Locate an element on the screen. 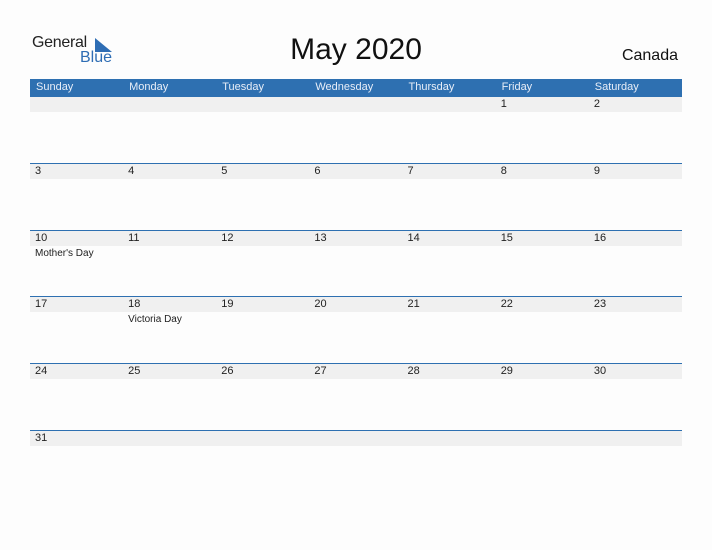 This screenshot has width=712, height=550. day-number: 10 is located at coordinates (41, 238).